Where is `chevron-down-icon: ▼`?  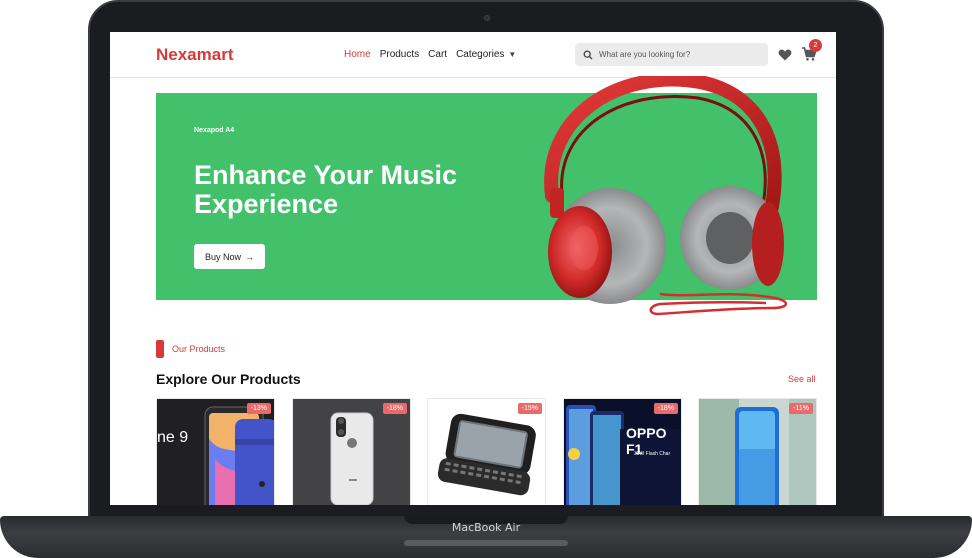 chevron-down-icon: ▼ is located at coordinates (512, 54).